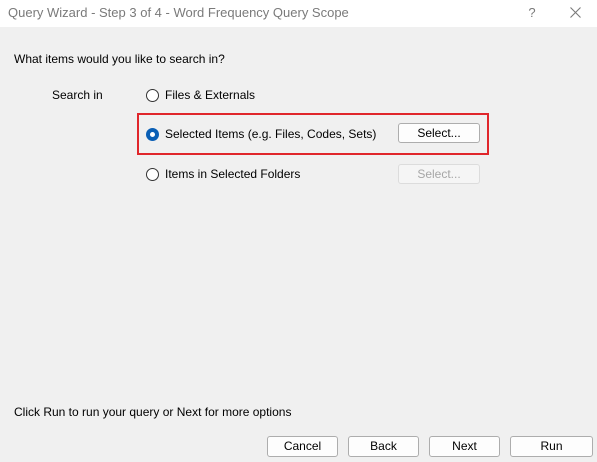  Describe the element at coordinates (551, 446) in the screenshot. I see `run-button: Run` at that location.